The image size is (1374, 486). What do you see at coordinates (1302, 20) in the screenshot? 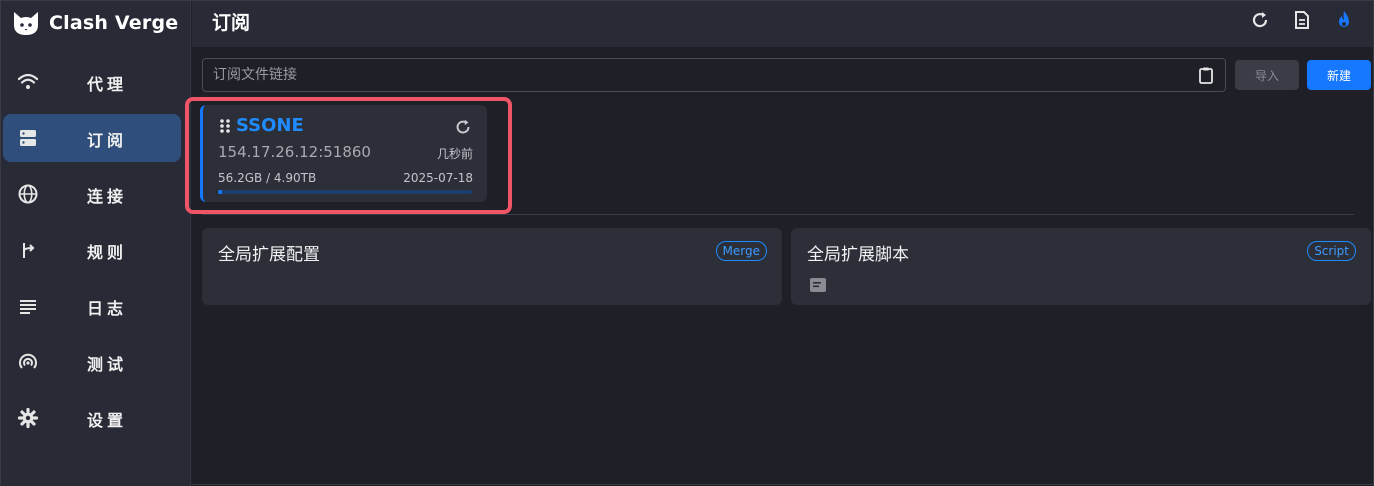
I see `document-icon` at bounding box center [1302, 20].